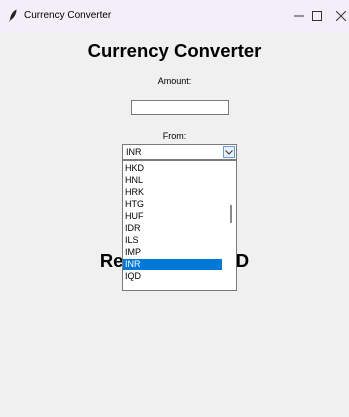 The height and width of the screenshot is (417, 349). Describe the element at coordinates (172, 276) in the screenshot. I see `dropdown-item: IQD` at that location.